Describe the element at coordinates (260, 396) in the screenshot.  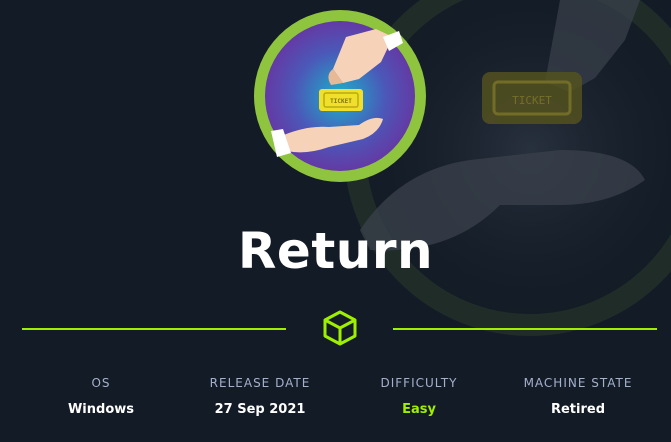
I see `release-date-stat: RELEASE DATE 27 Sep 2021` at that location.